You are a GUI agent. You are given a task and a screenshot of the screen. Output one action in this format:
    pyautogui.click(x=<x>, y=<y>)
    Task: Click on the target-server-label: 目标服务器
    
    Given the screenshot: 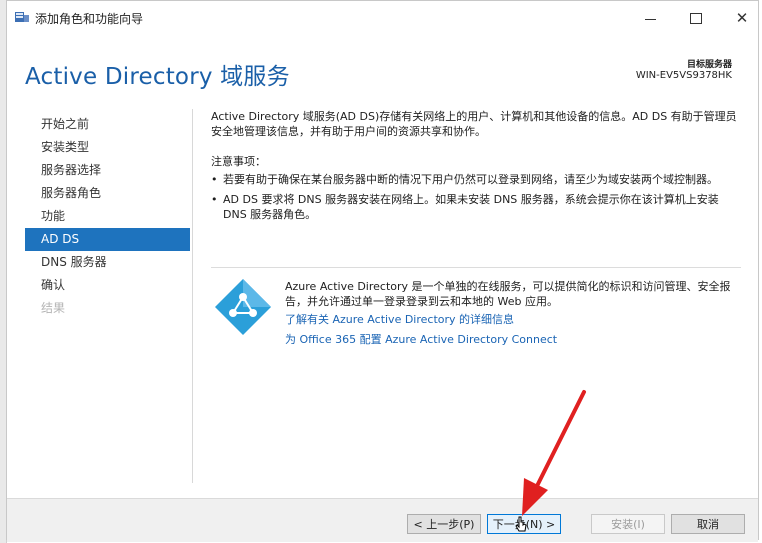 What is the action you would take?
    pyautogui.click(x=709, y=65)
    